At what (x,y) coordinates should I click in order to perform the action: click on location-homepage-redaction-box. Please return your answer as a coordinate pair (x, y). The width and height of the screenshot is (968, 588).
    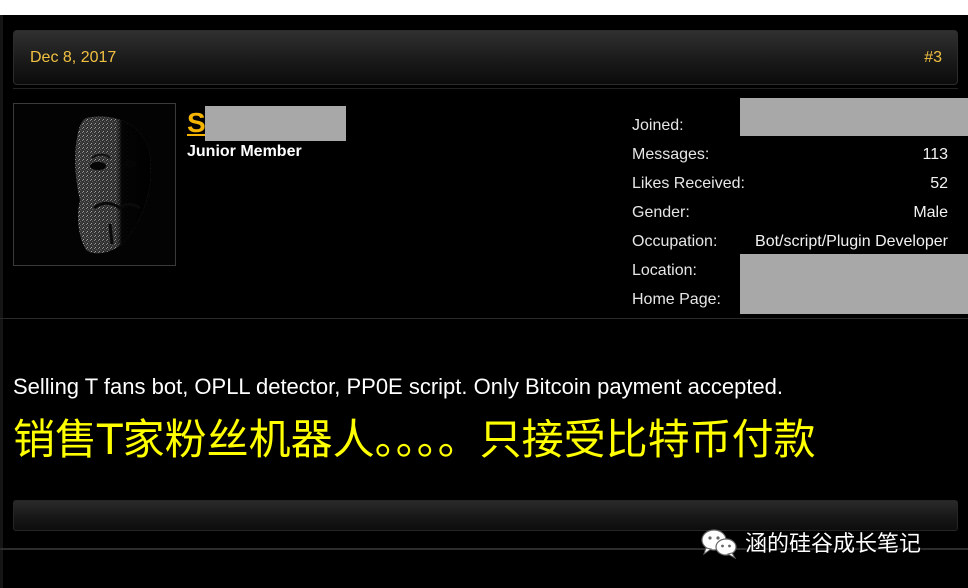
    Looking at the image, I should click on (854, 284).